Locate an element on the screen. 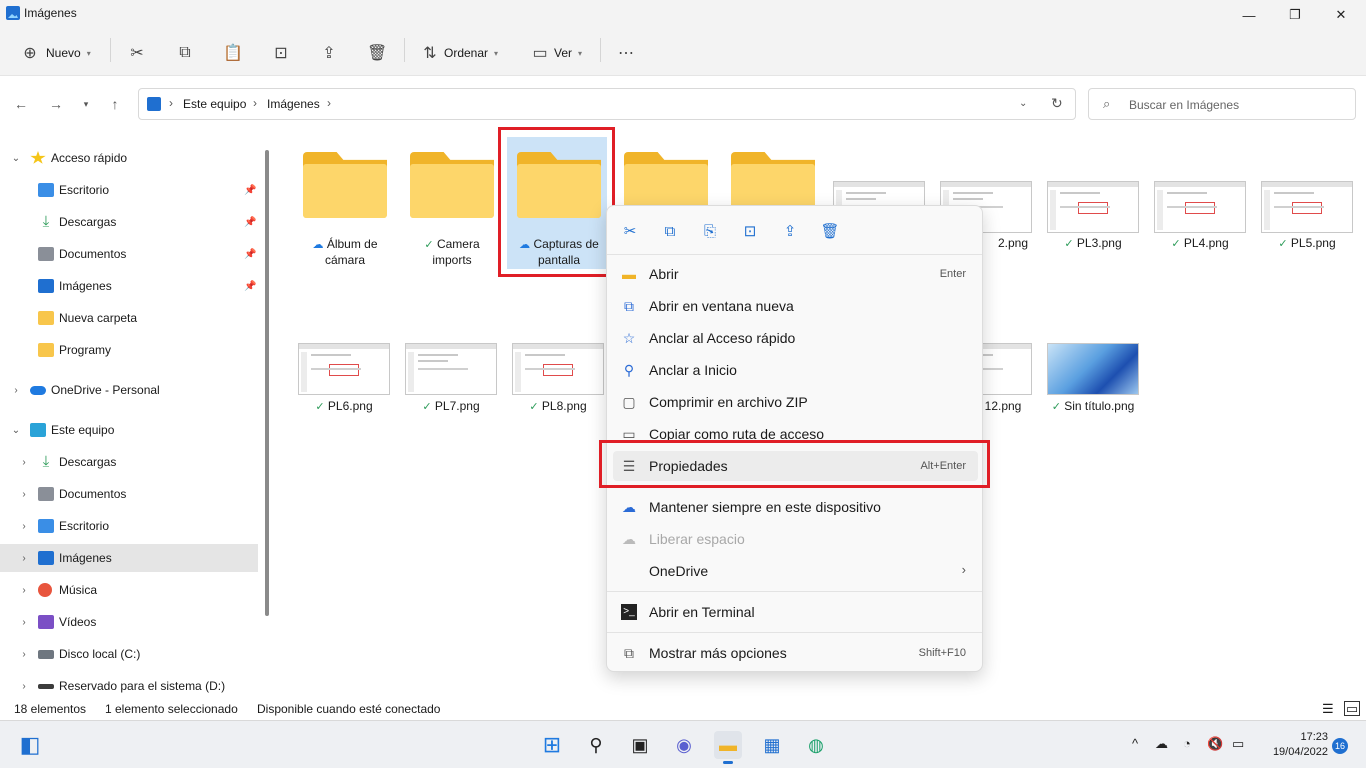  file-label: ✓ PL6.png is located at coordinates (344, 407).